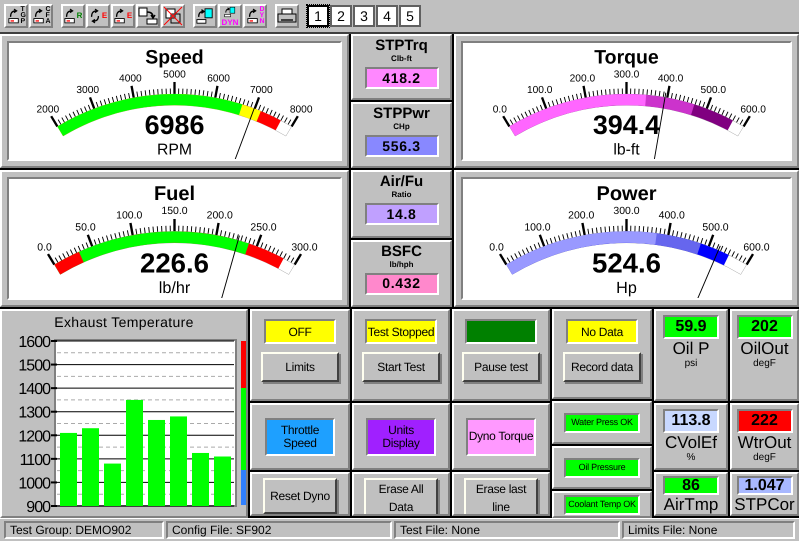  Describe the element at coordinates (401, 496) in the screenshot. I see `action-button: Erase All Data` at that location.